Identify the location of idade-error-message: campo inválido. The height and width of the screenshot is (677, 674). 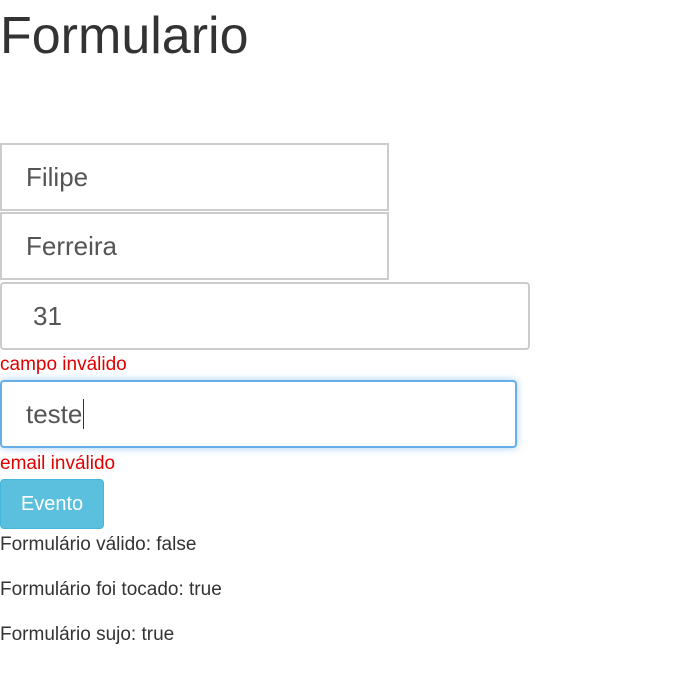
(63, 364).